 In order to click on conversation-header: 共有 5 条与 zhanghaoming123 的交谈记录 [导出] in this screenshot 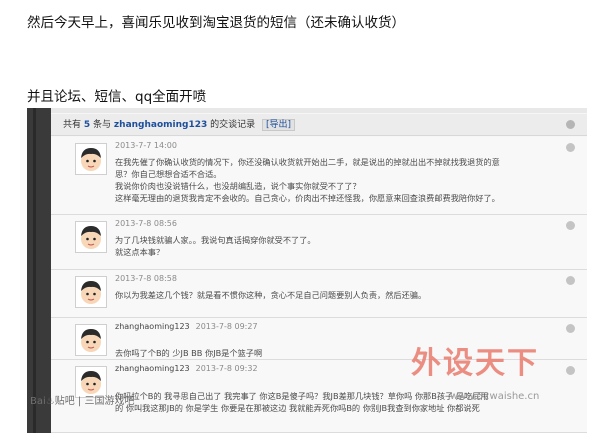, I will do `click(319, 125)`.